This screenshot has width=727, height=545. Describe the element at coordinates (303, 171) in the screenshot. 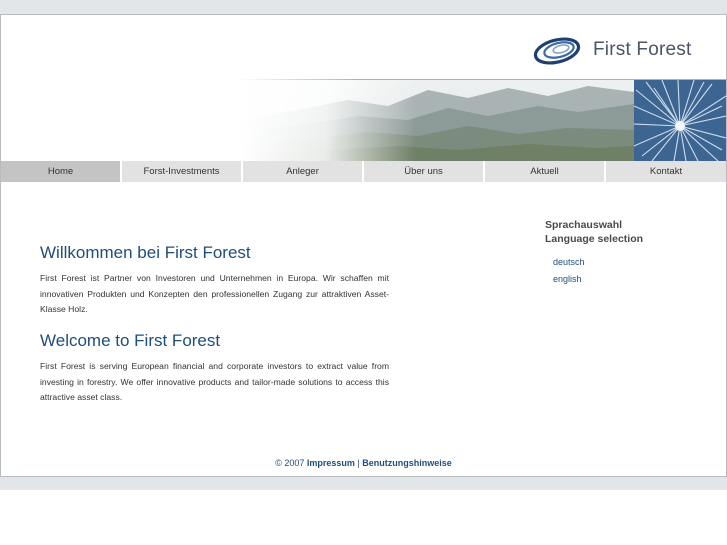

I see `nav-item-anleger: Anleger` at that location.